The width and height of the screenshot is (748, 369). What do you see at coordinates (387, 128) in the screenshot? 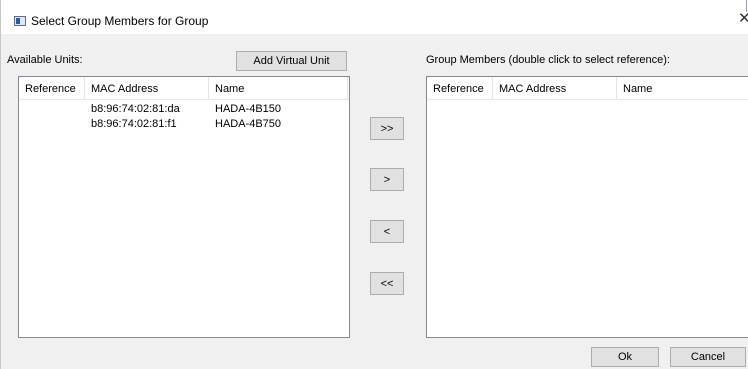
I see `add-all-button: >>` at bounding box center [387, 128].